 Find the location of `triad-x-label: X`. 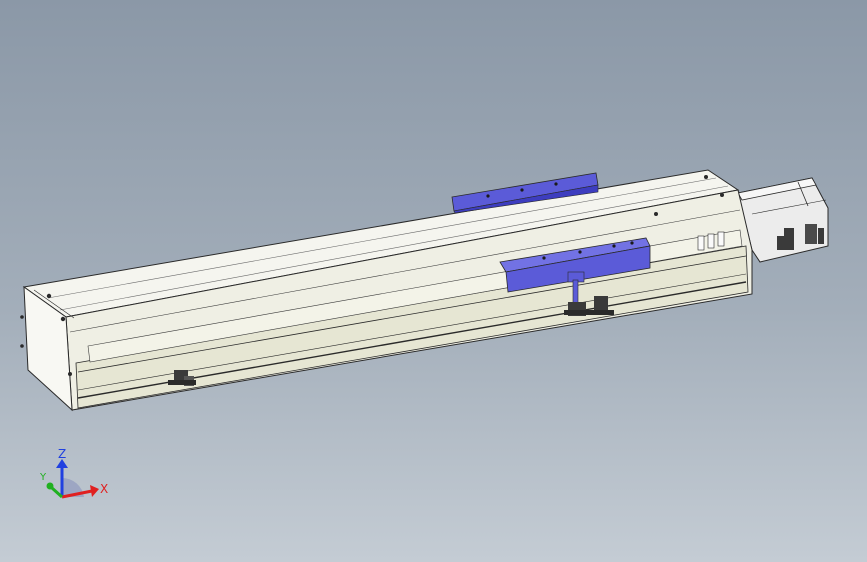

triad-x-label: X is located at coordinates (104, 489).